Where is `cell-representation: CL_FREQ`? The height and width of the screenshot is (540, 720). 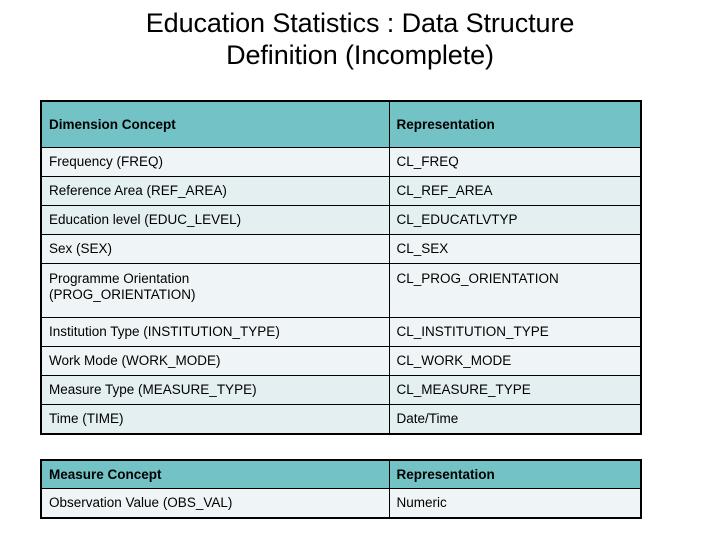 cell-representation: CL_FREQ is located at coordinates (515, 162).